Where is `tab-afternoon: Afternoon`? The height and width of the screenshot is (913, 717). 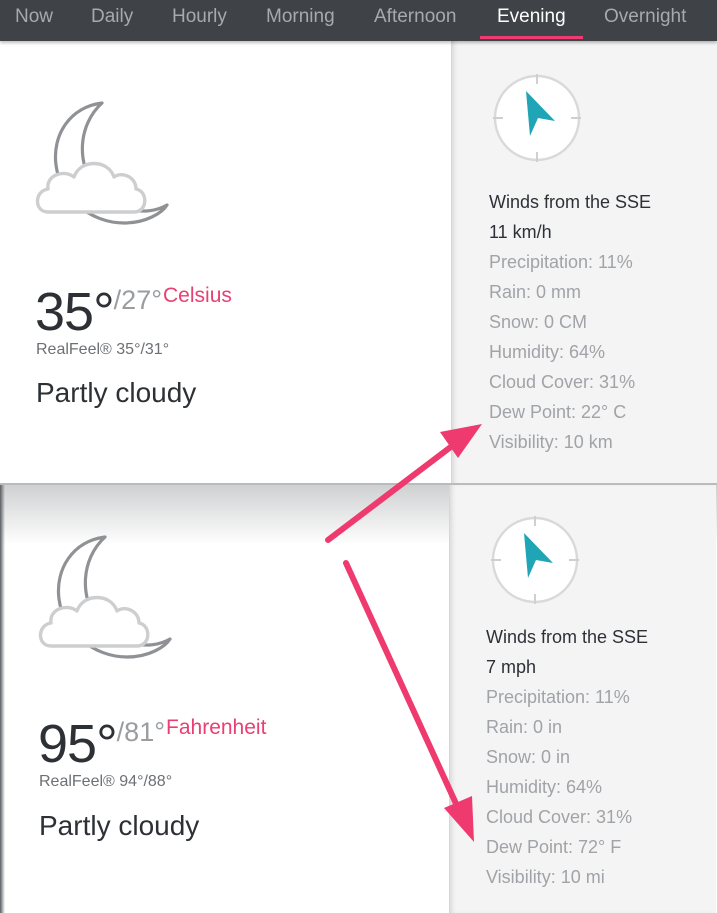
tab-afternoon: Afternoon is located at coordinates (415, 20).